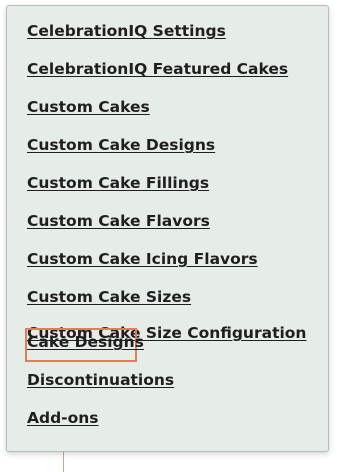 This screenshot has width=337, height=472. I want to click on menu-item-add-ons: Add-ons, so click(63, 418).